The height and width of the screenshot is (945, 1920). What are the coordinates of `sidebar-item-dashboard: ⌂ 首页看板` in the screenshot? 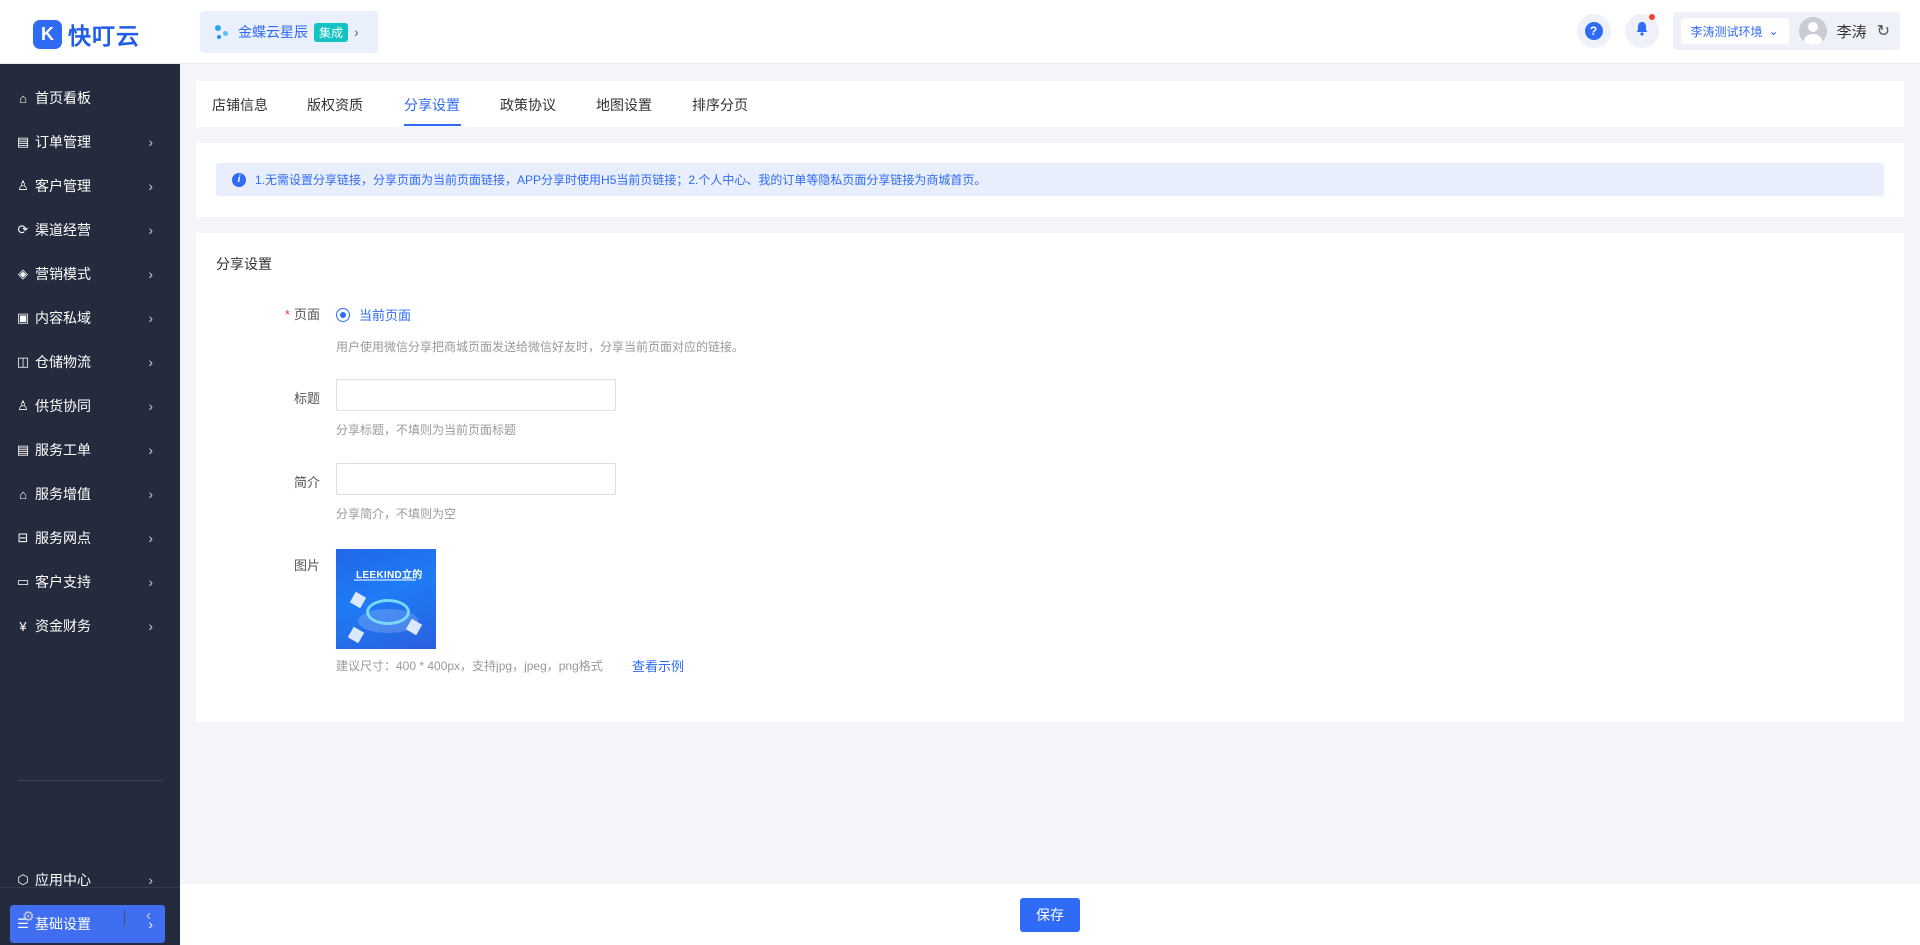 It's located at (87, 98).